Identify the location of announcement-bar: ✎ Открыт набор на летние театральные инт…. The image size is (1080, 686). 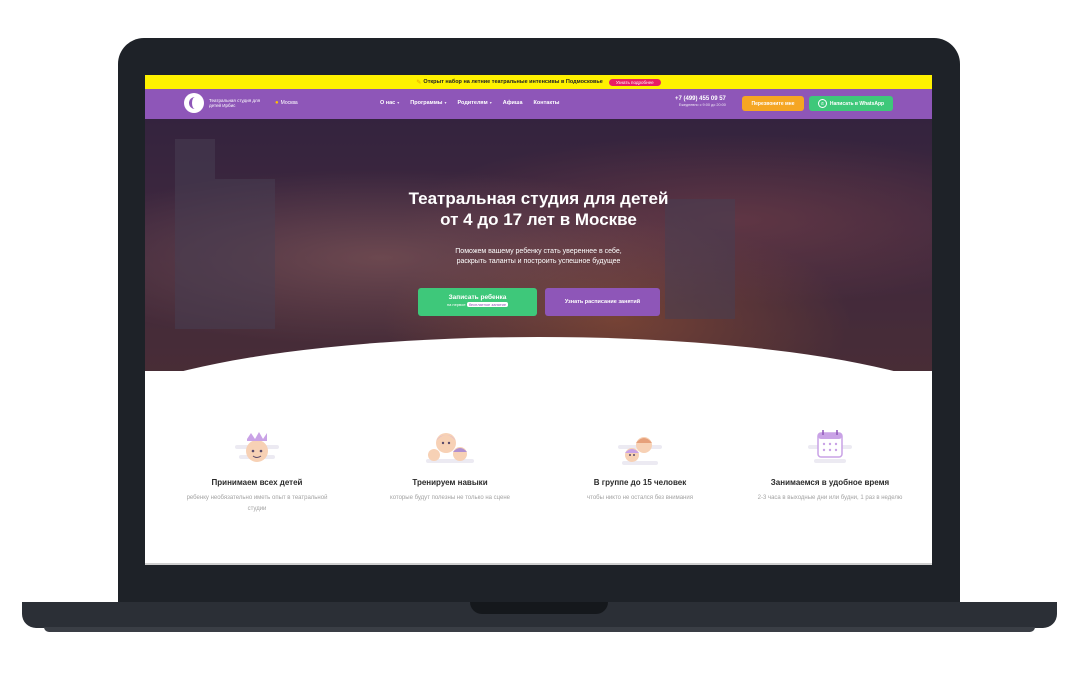
(538, 82).